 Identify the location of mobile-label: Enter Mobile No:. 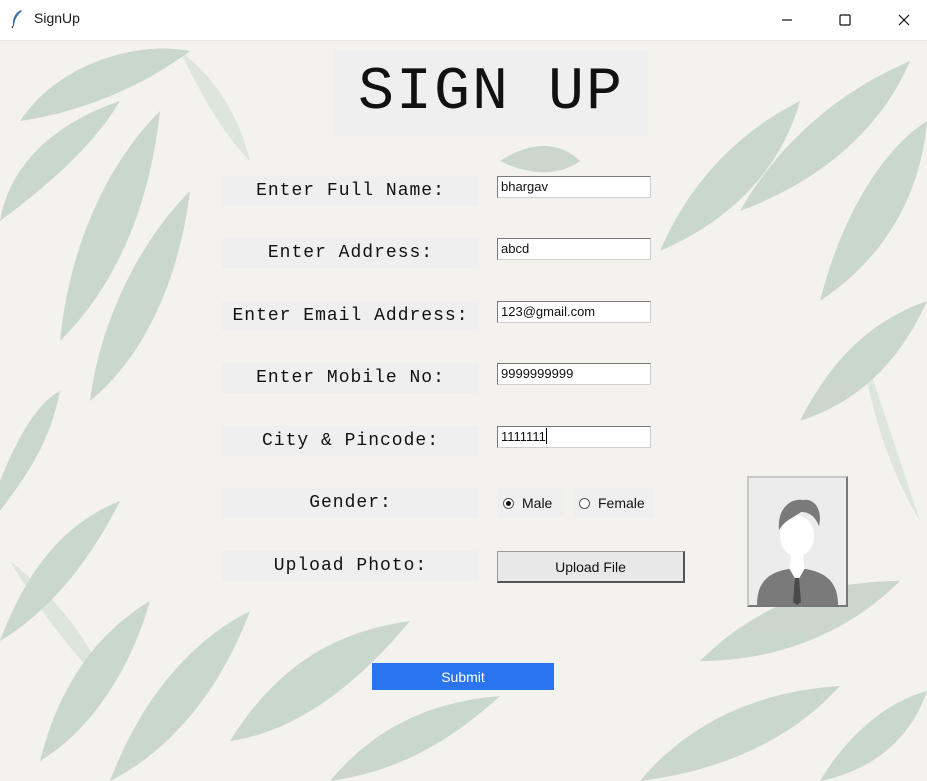
(350, 378).